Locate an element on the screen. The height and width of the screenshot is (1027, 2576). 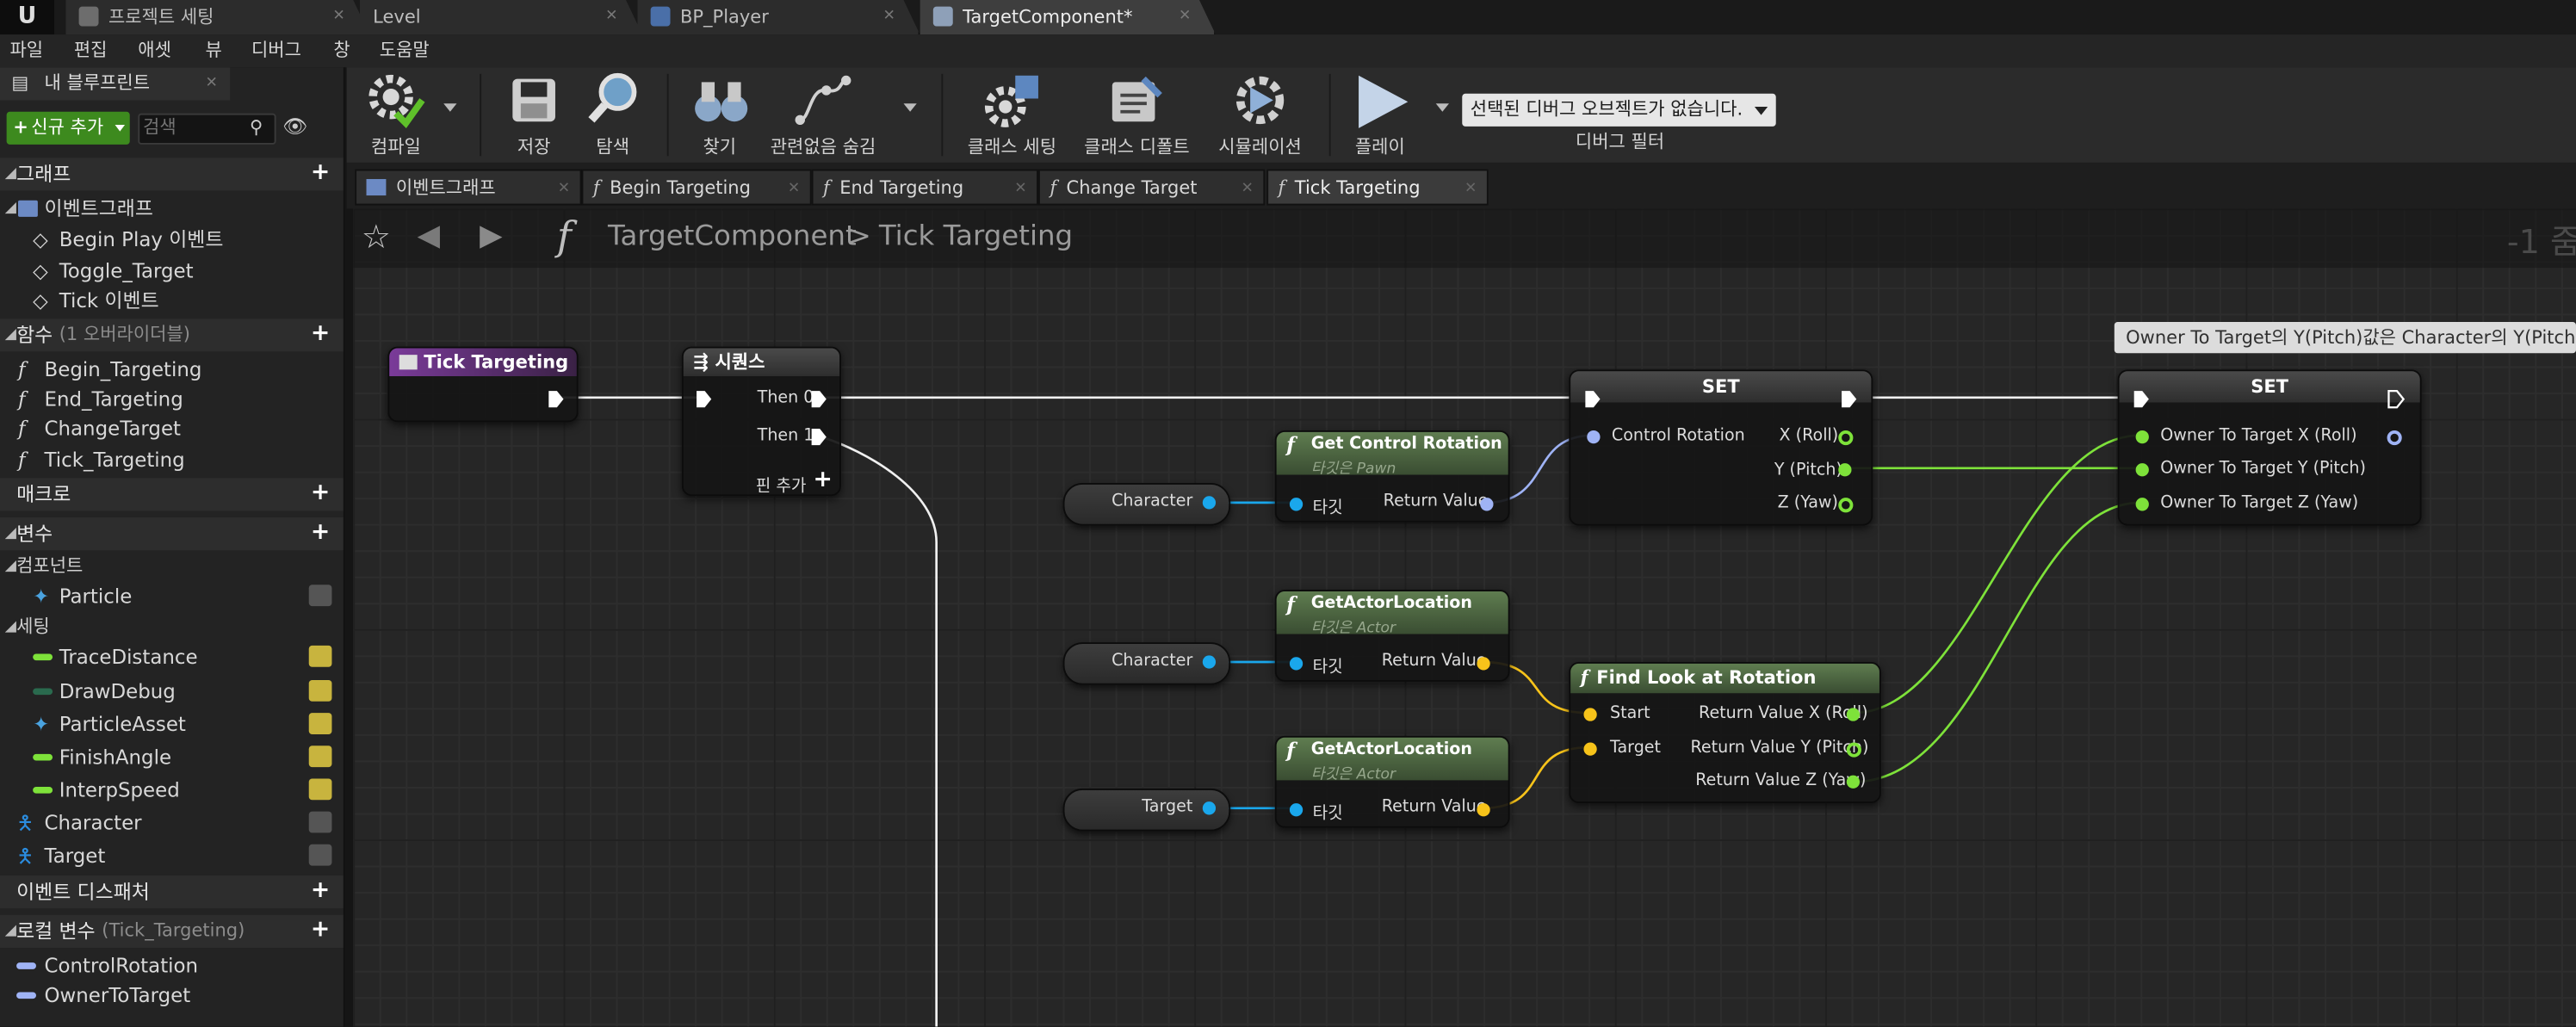
node-subtitle: 타깃은 Pawn is located at coordinates (1353, 470).